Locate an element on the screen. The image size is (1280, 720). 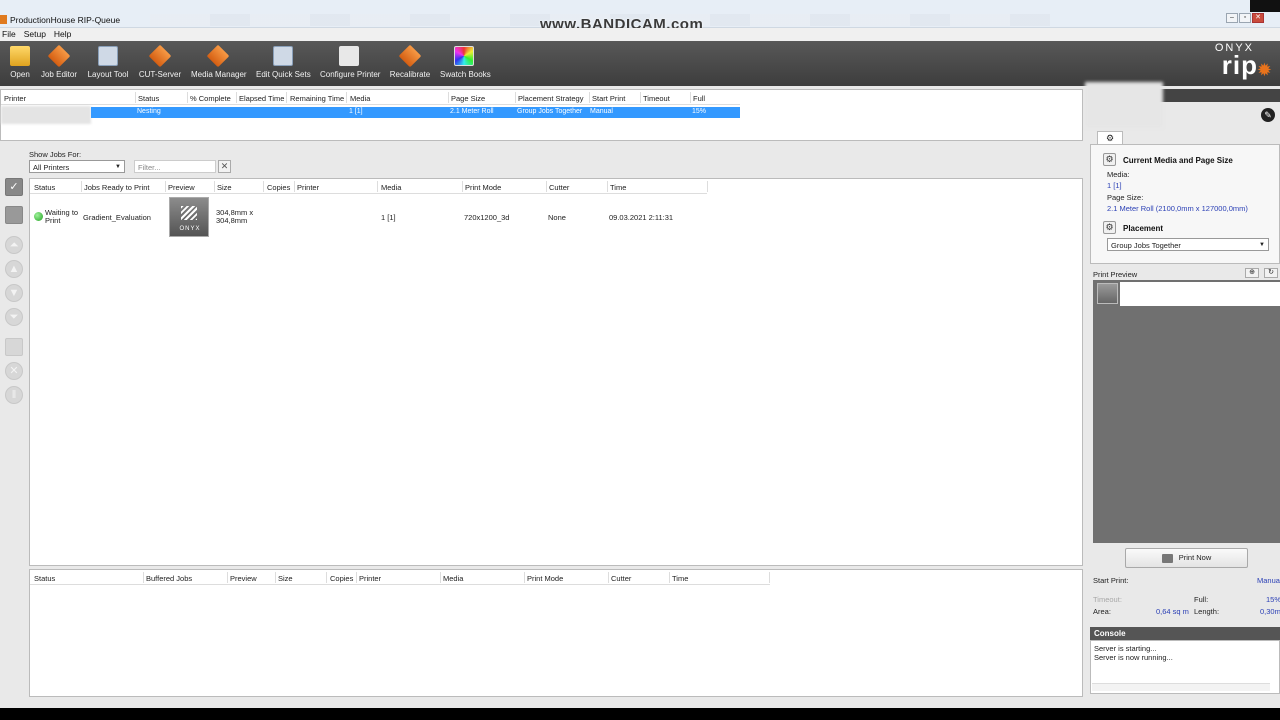
menu-setup: Setup is located at coordinates (35, 34).